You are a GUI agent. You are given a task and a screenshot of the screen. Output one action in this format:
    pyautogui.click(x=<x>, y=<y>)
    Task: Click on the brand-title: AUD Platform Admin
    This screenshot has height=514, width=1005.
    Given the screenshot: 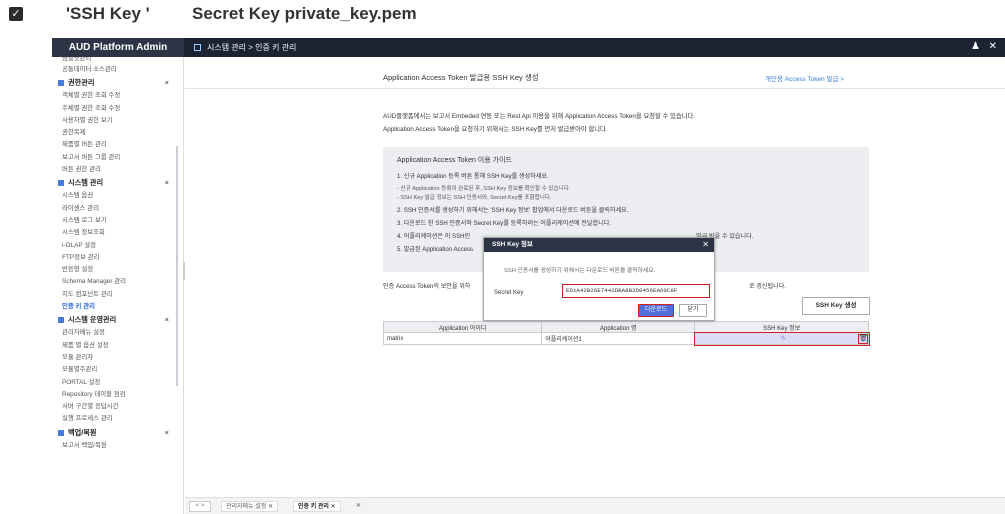 What is the action you would take?
    pyautogui.click(x=118, y=47)
    